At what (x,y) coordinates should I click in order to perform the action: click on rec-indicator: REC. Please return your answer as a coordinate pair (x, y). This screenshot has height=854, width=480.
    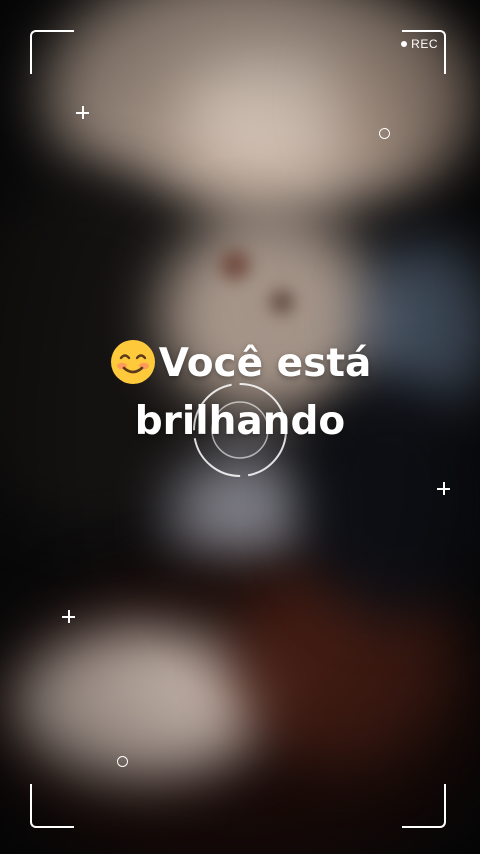
    Looking at the image, I should click on (419, 44).